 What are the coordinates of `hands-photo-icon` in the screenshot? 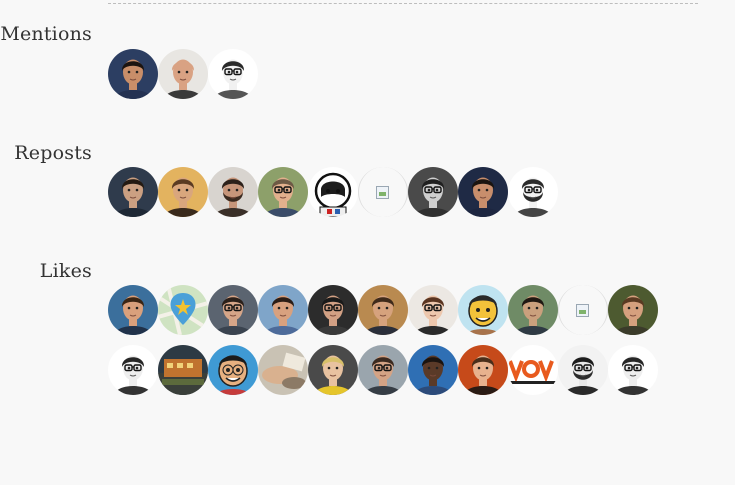 It's located at (283, 370).